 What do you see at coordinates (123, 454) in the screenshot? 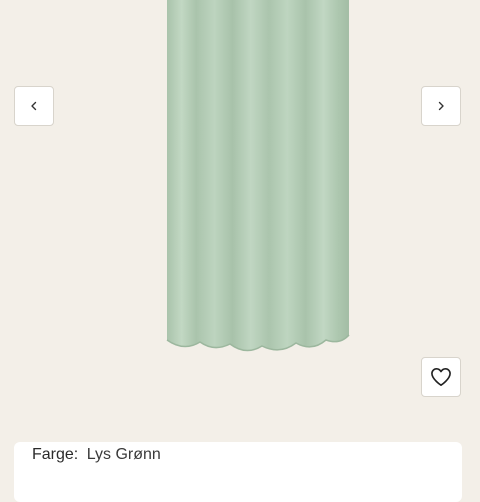
I see `color-value: Lys Grønn` at bounding box center [123, 454].